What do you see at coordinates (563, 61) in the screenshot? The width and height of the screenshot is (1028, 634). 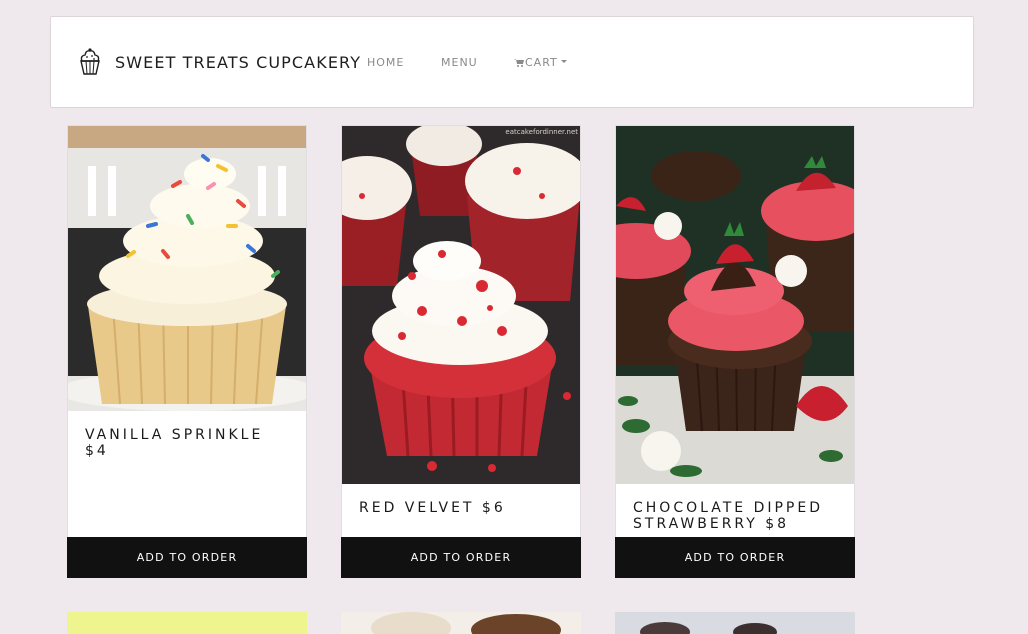 I see `chevron-down-icon` at bounding box center [563, 61].